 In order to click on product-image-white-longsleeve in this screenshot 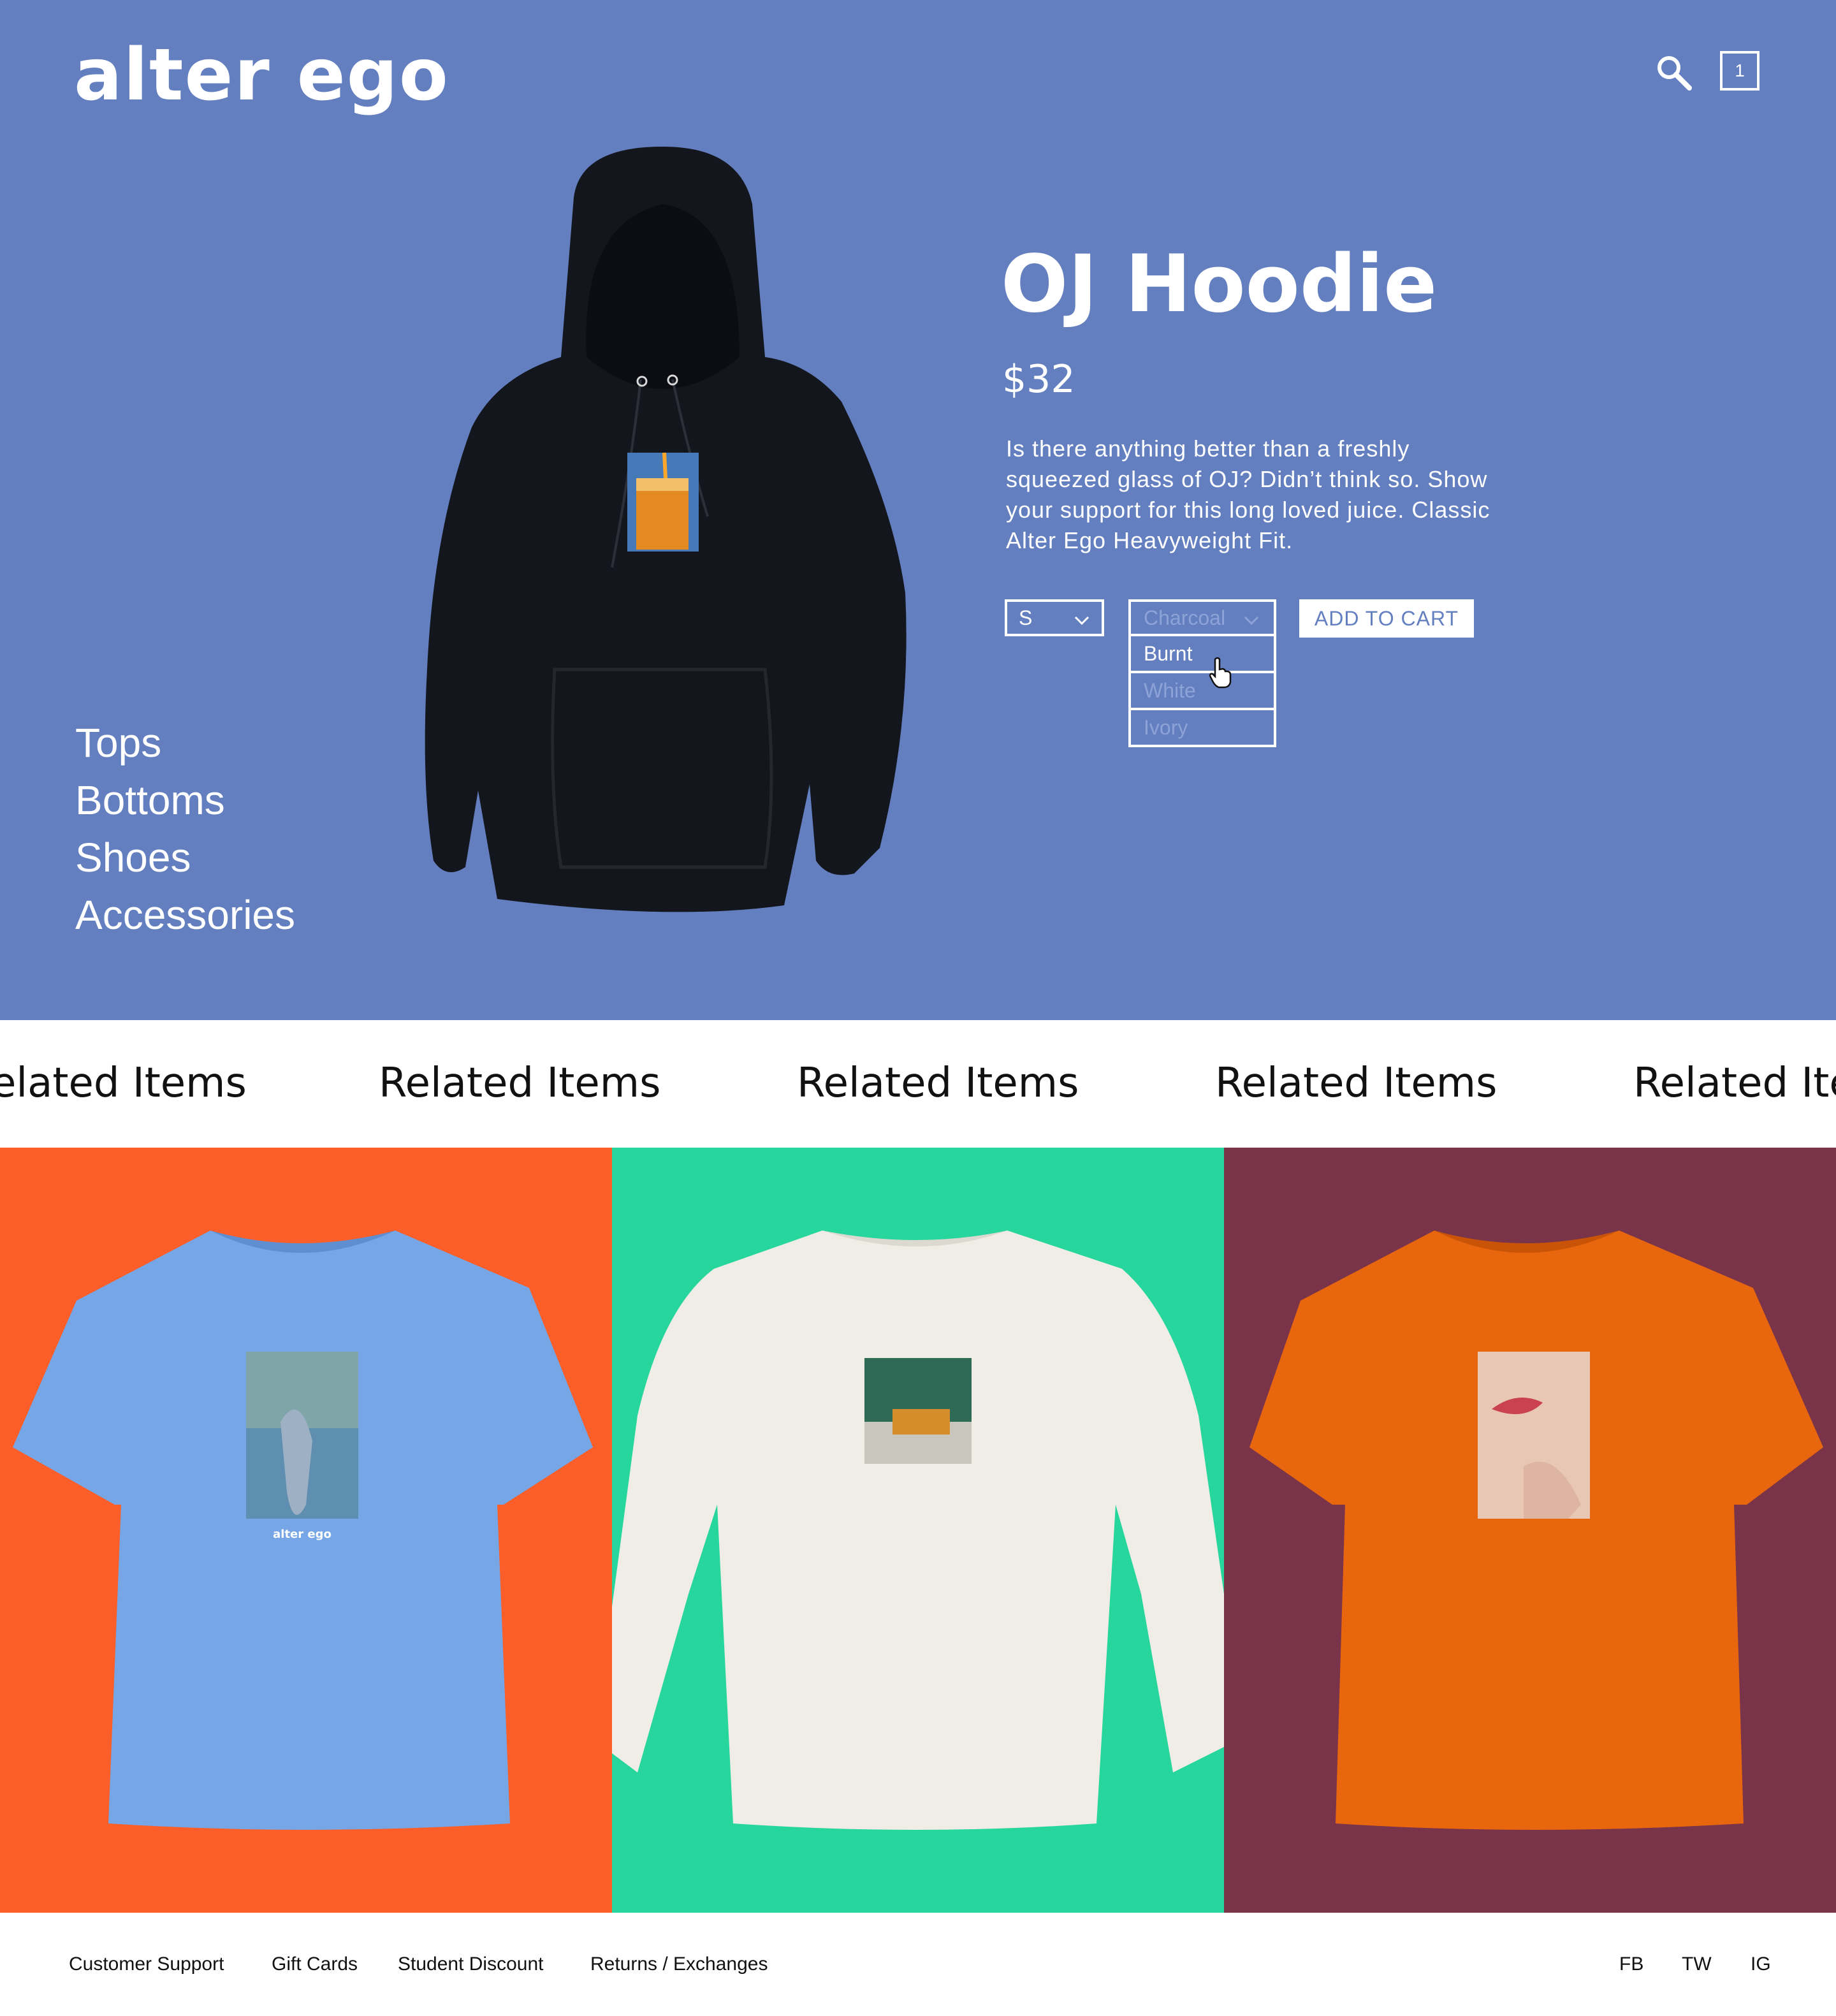, I will do `click(918, 1530)`.